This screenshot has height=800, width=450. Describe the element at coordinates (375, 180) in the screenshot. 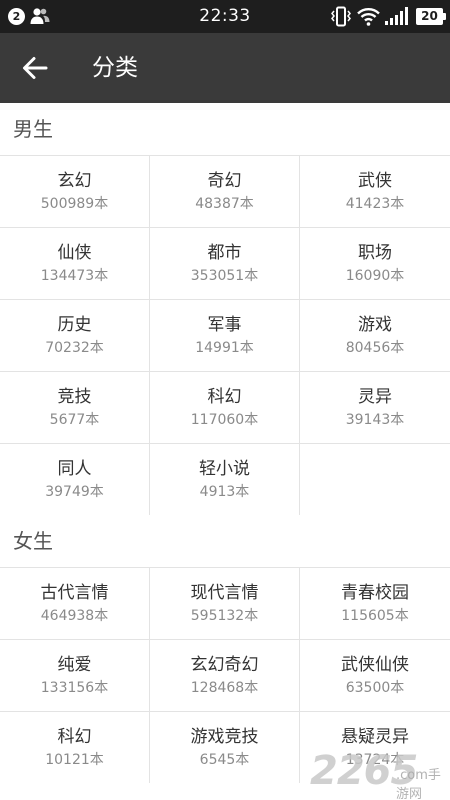

I see `category-name: 武侠` at that location.